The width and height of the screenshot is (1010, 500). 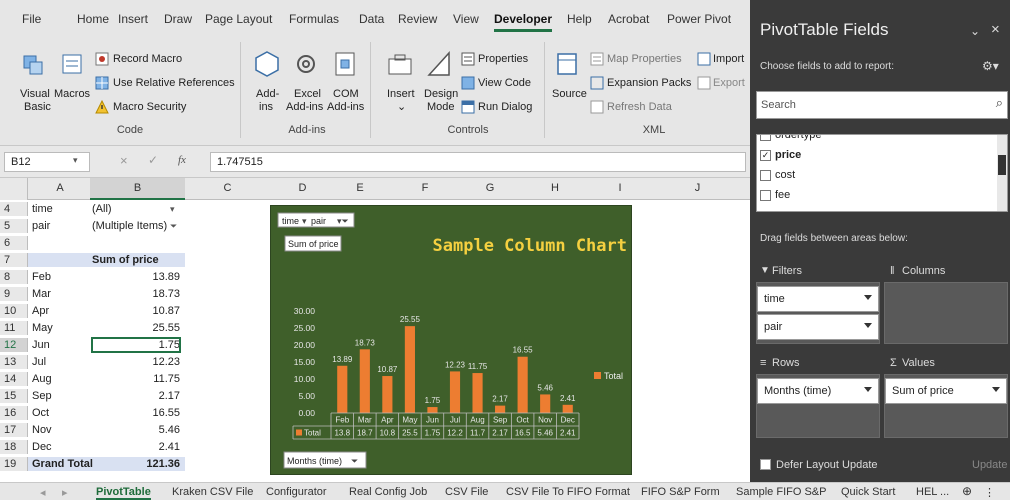 What do you see at coordinates (946, 406) in the screenshot?
I see `values-area: Sum of price` at bounding box center [946, 406].